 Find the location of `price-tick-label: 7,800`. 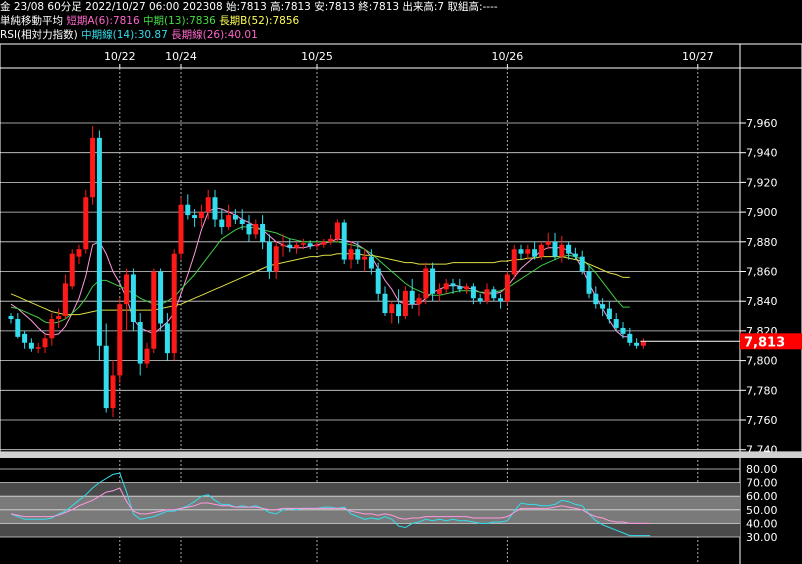

price-tick-label: 7,800 is located at coordinates (762, 361).